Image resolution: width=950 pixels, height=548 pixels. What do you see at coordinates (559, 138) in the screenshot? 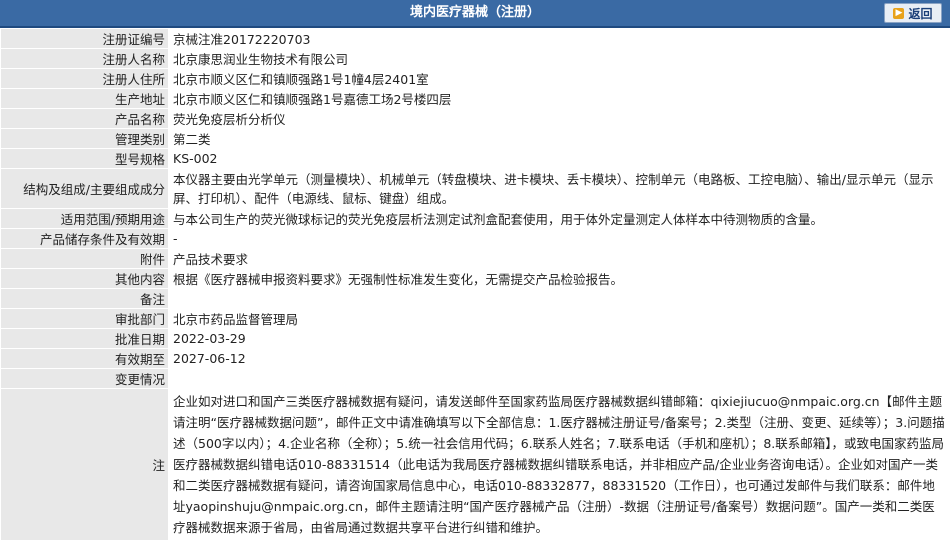
I see `row-value: 第二类` at bounding box center [559, 138].